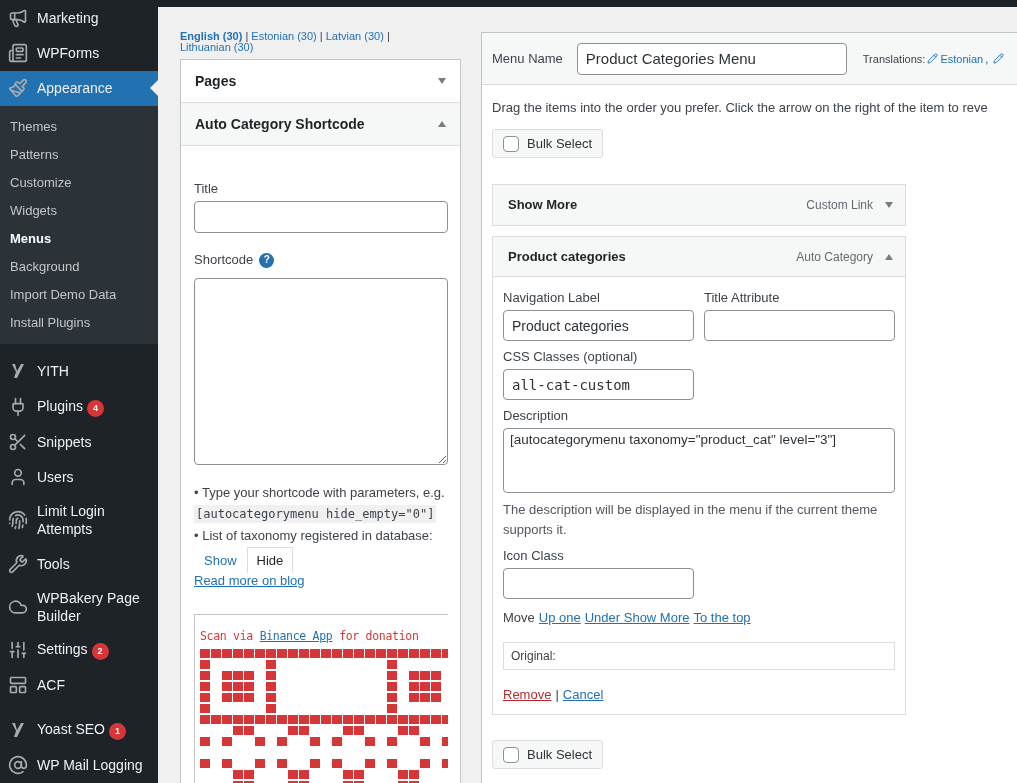  I want to click on megaphone-icon, so click(18, 17).